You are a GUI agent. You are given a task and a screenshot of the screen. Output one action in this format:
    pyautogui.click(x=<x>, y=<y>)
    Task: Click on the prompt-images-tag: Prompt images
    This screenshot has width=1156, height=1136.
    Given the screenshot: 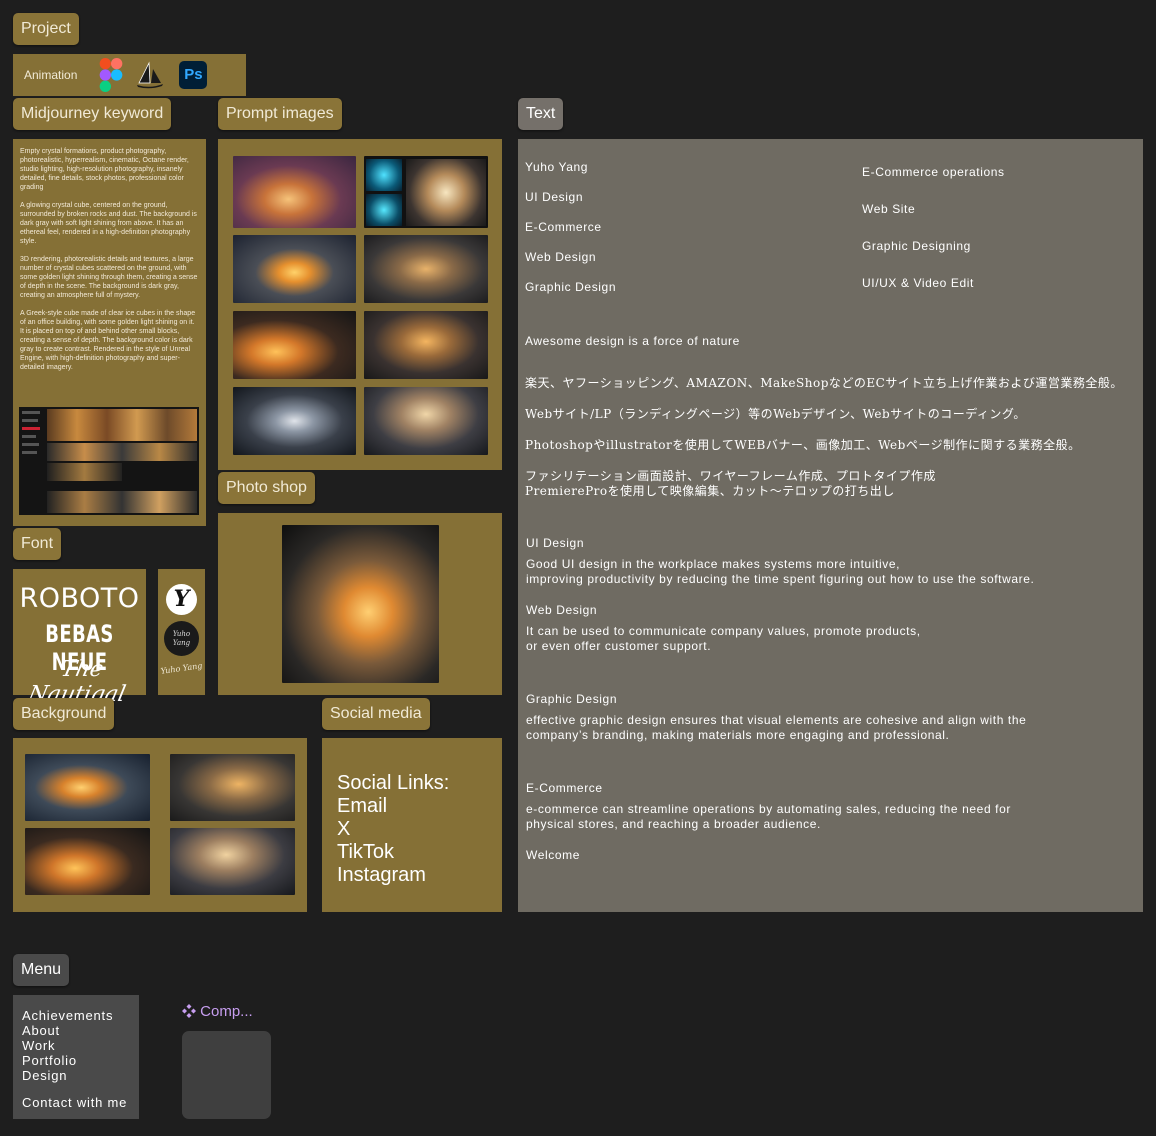 What is the action you would take?
    pyautogui.click(x=280, y=114)
    